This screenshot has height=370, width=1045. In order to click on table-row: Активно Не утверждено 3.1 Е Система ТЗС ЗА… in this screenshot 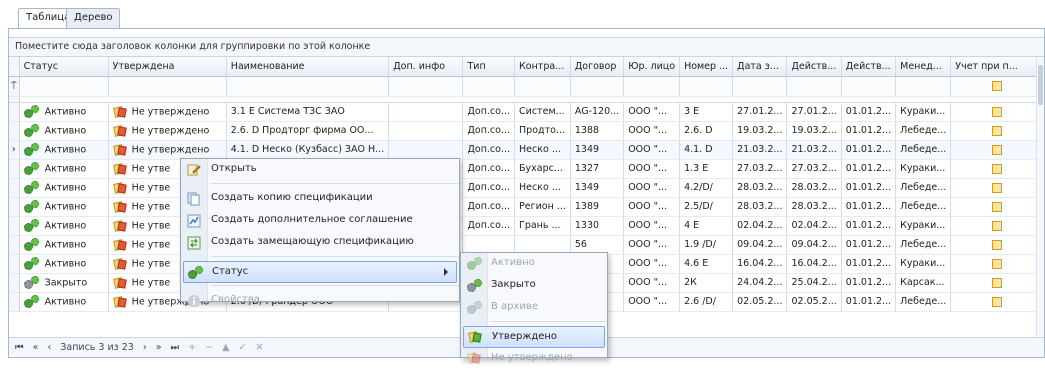, I will do `click(526, 112)`.